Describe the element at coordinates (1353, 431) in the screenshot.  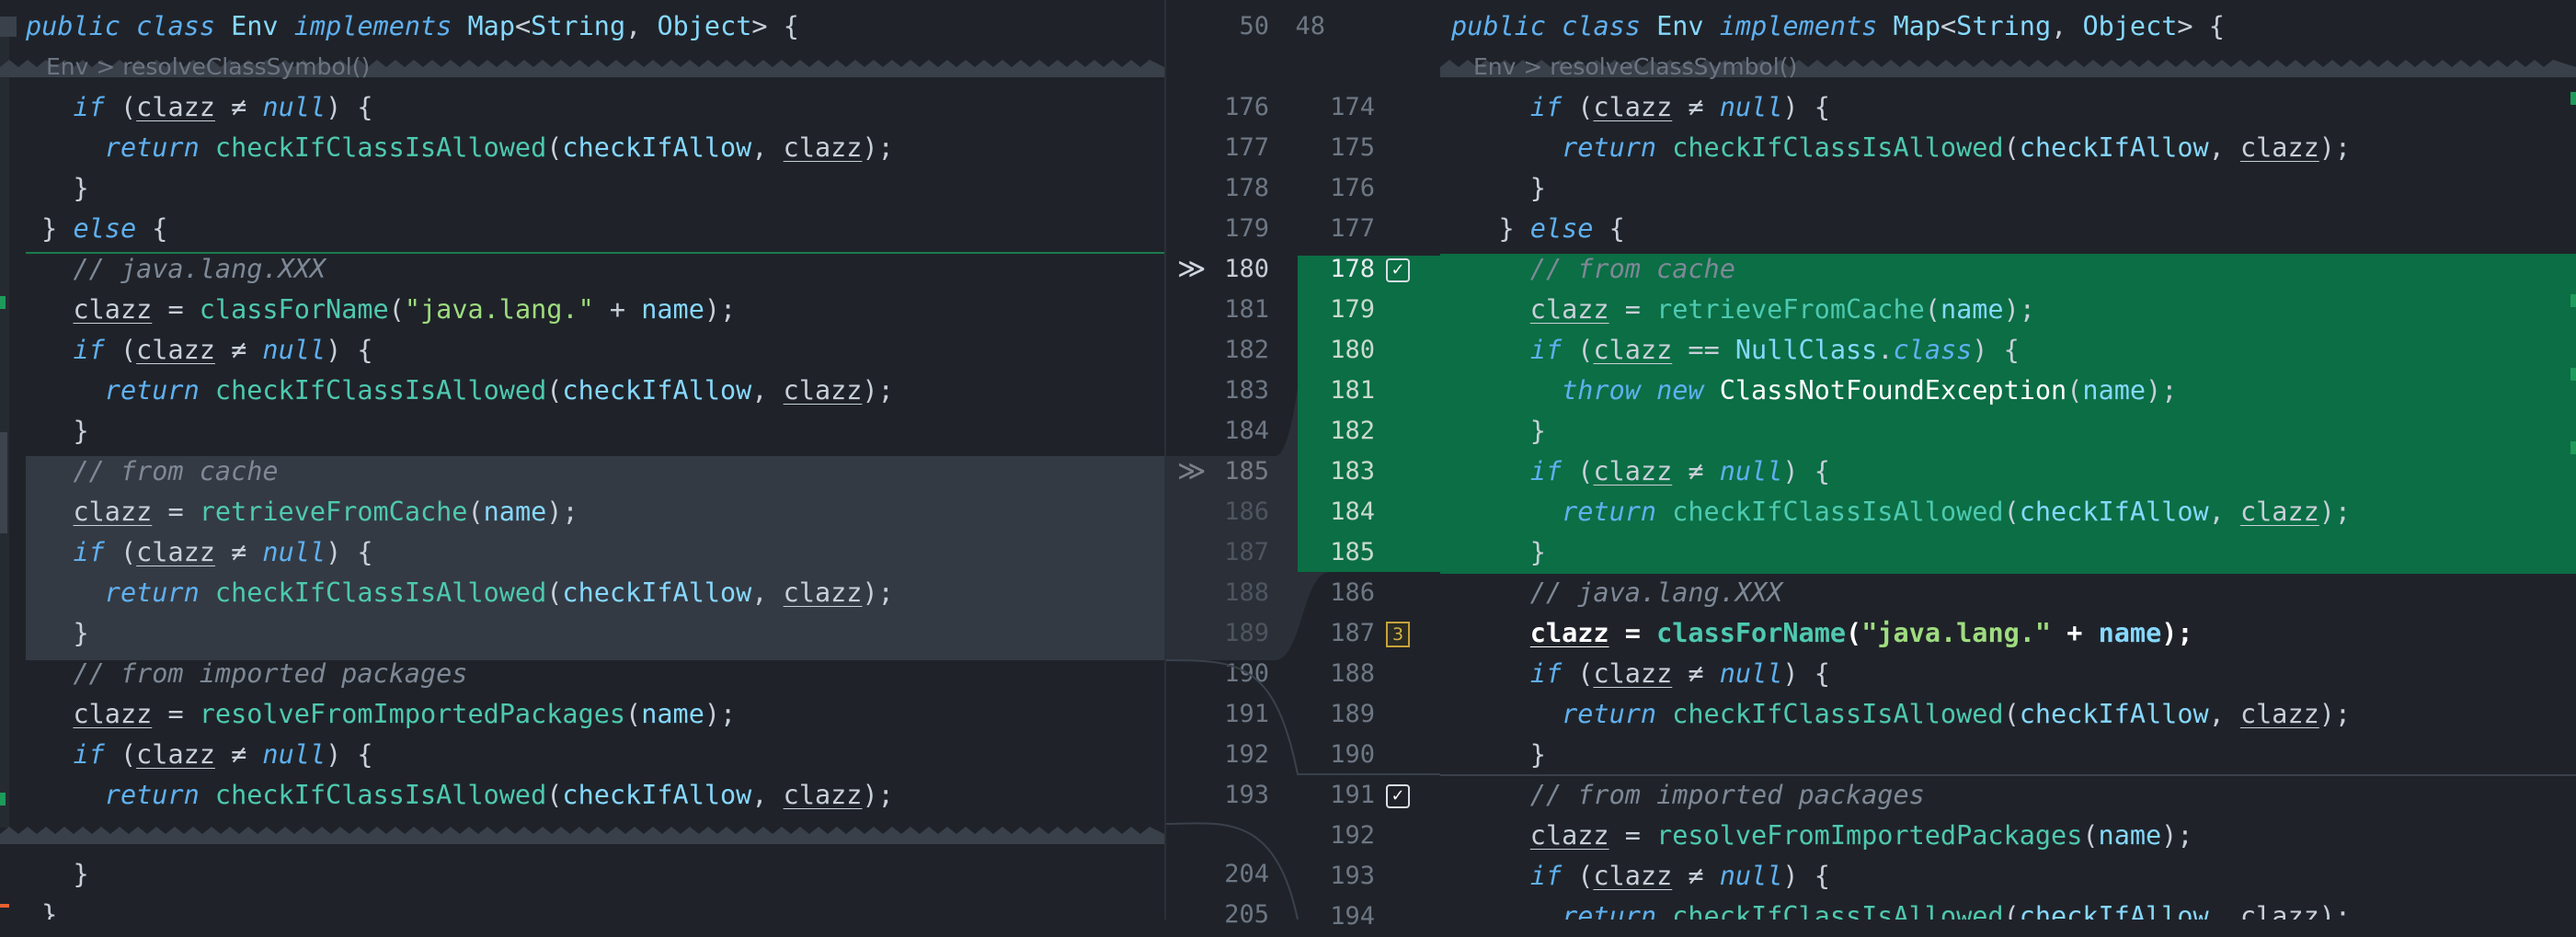
I see `line-number: 182` at that location.